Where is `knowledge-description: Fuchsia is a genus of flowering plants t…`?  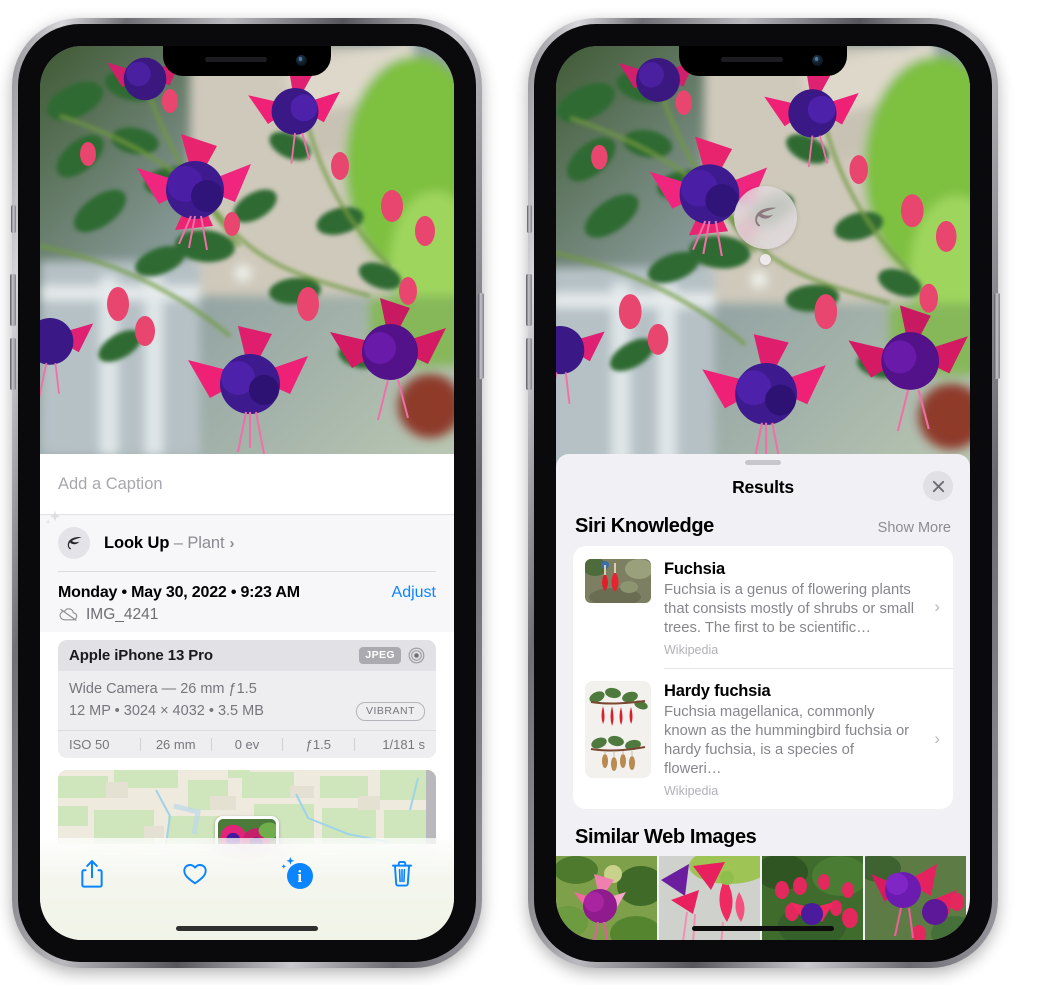
knowledge-description: Fuchsia is a genus of flowering plants t… is located at coordinates (789, 608).